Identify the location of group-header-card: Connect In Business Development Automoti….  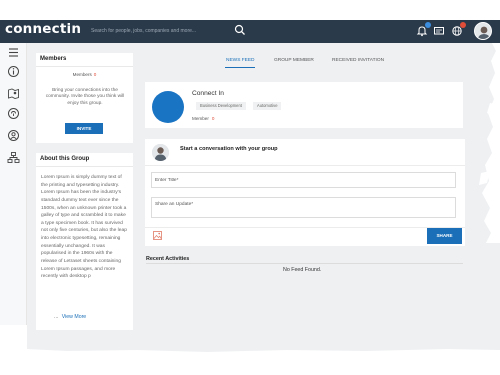
(304, 105).